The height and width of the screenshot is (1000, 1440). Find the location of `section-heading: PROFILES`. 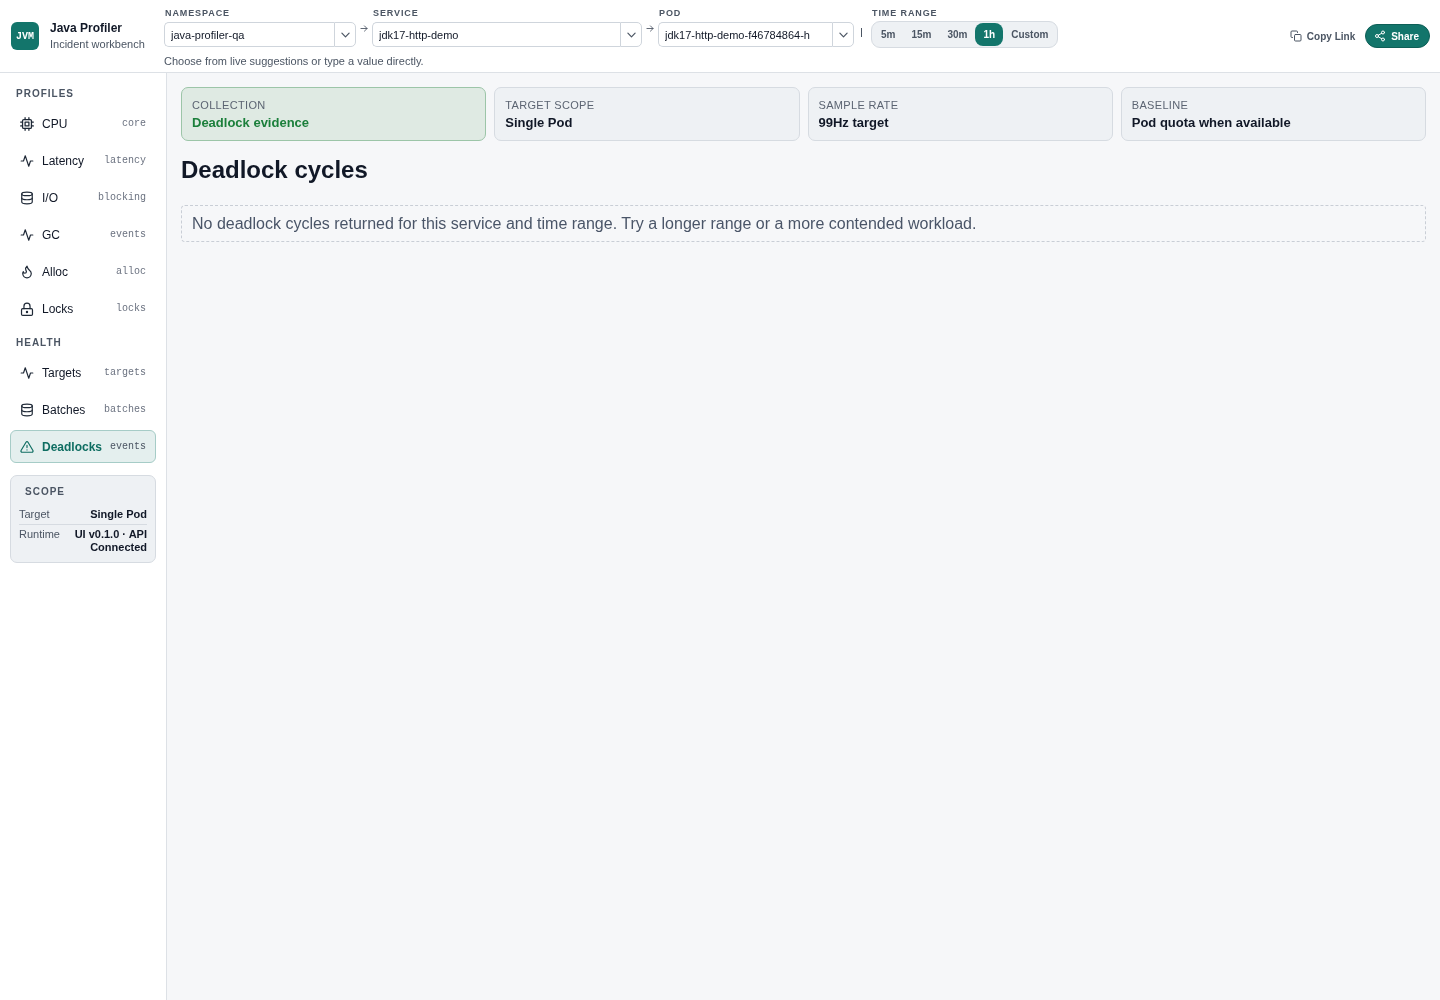

section-heading: PROFILES is located at coordinates (45, 94).